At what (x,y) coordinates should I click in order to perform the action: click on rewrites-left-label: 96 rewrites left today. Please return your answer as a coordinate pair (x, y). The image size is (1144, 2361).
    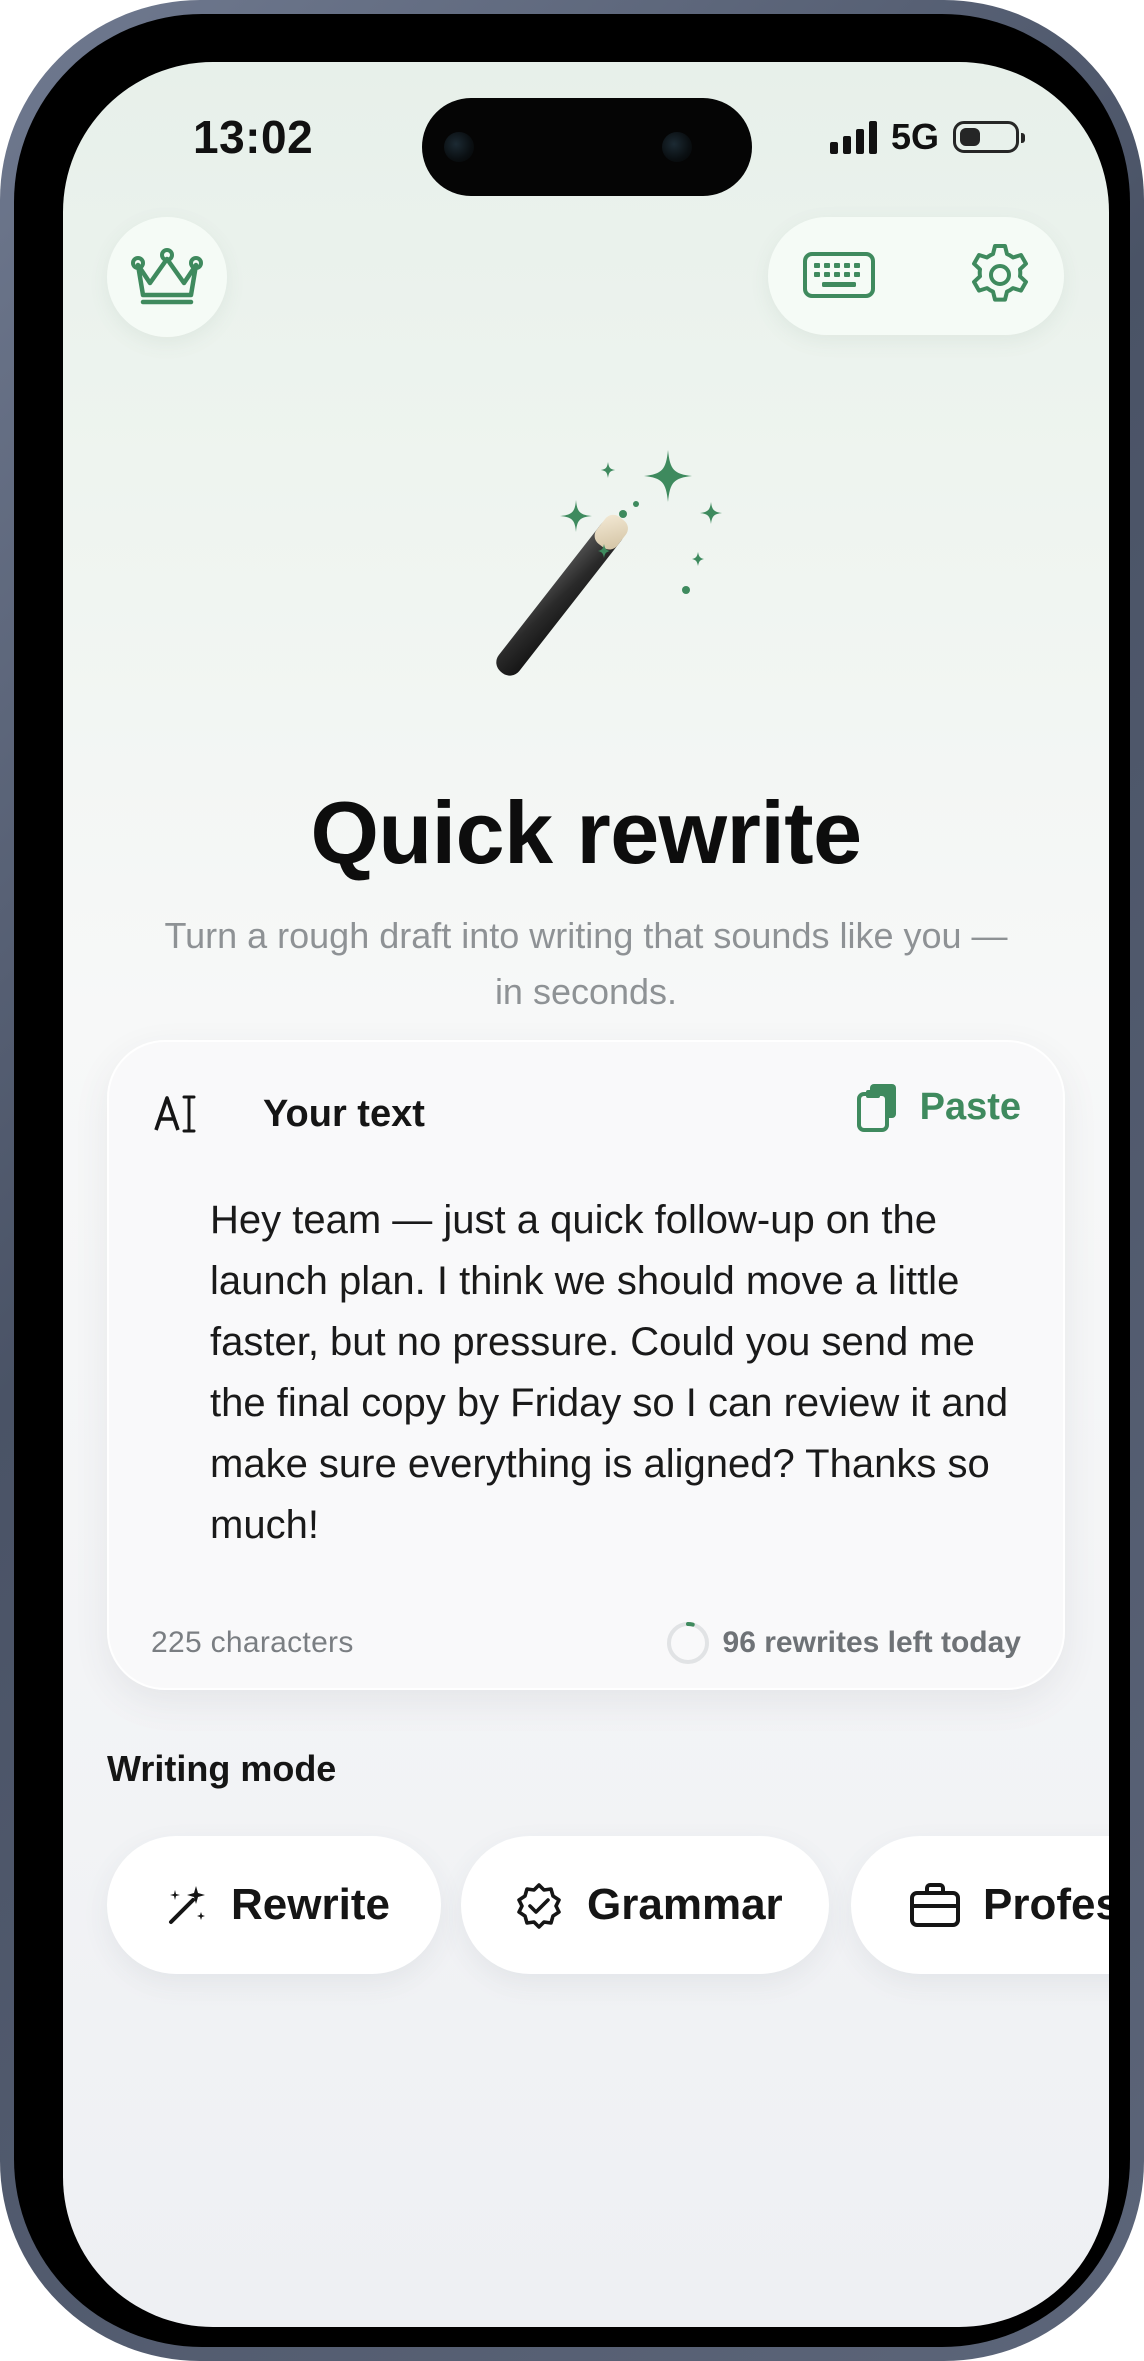
    Looking at the image, I should click on (871, 1642).